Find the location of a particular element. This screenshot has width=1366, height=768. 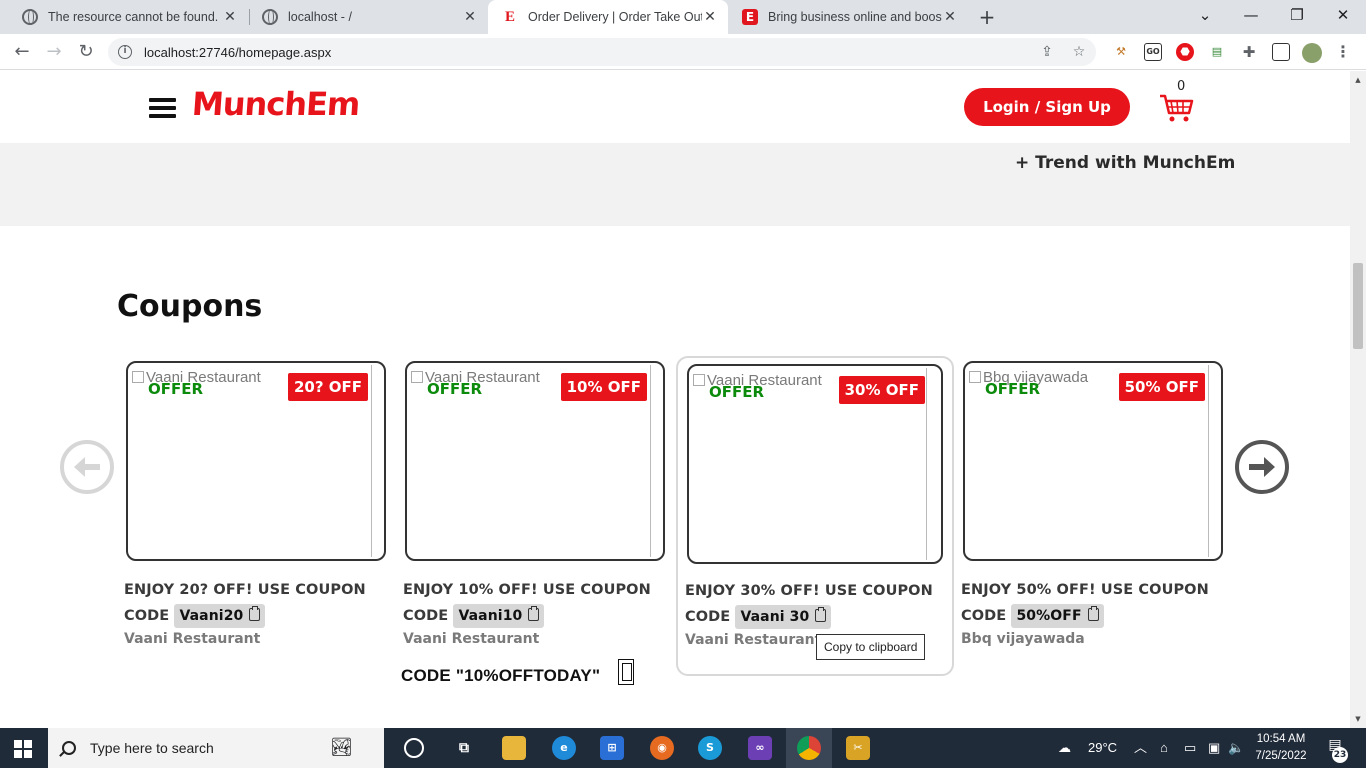

tab-title: The resource cannot be found. is located at coordinates (133, 17).